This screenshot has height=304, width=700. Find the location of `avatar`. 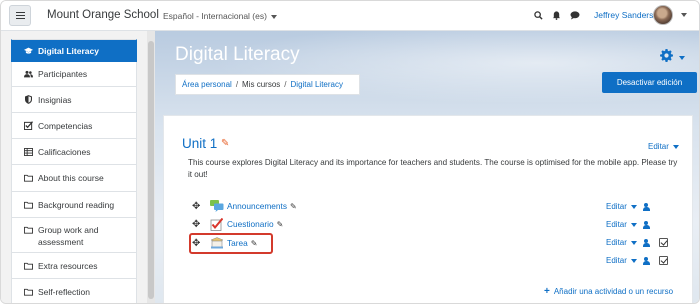

avatar is located at coordinates (663, 15).